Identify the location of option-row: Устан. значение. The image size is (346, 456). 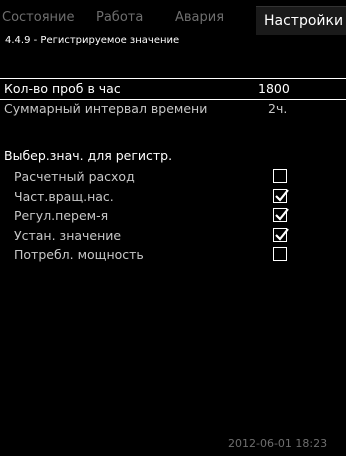
(173, 236).